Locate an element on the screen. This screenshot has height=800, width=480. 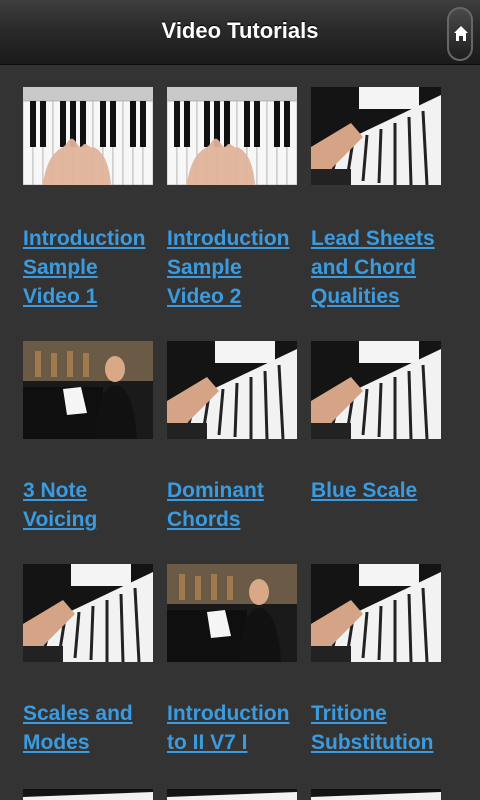
video-title-link: Tritione Substitution is located at coordinates (383, 728).